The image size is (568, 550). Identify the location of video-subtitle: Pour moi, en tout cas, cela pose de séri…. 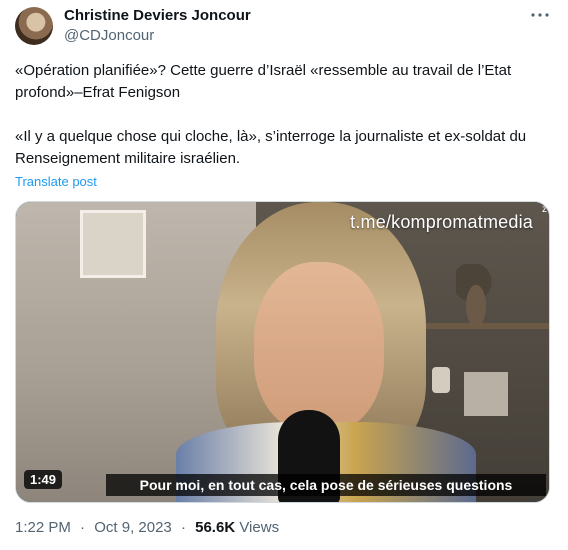
(326, 485).